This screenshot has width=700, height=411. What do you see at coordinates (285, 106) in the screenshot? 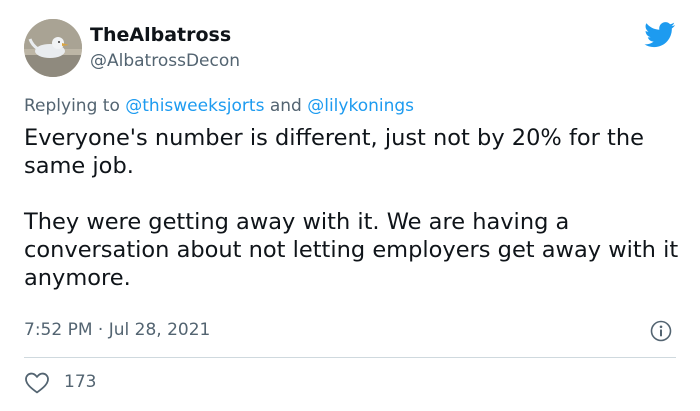
I see `reply-conjunction: and` at bounding box center [285, 106].